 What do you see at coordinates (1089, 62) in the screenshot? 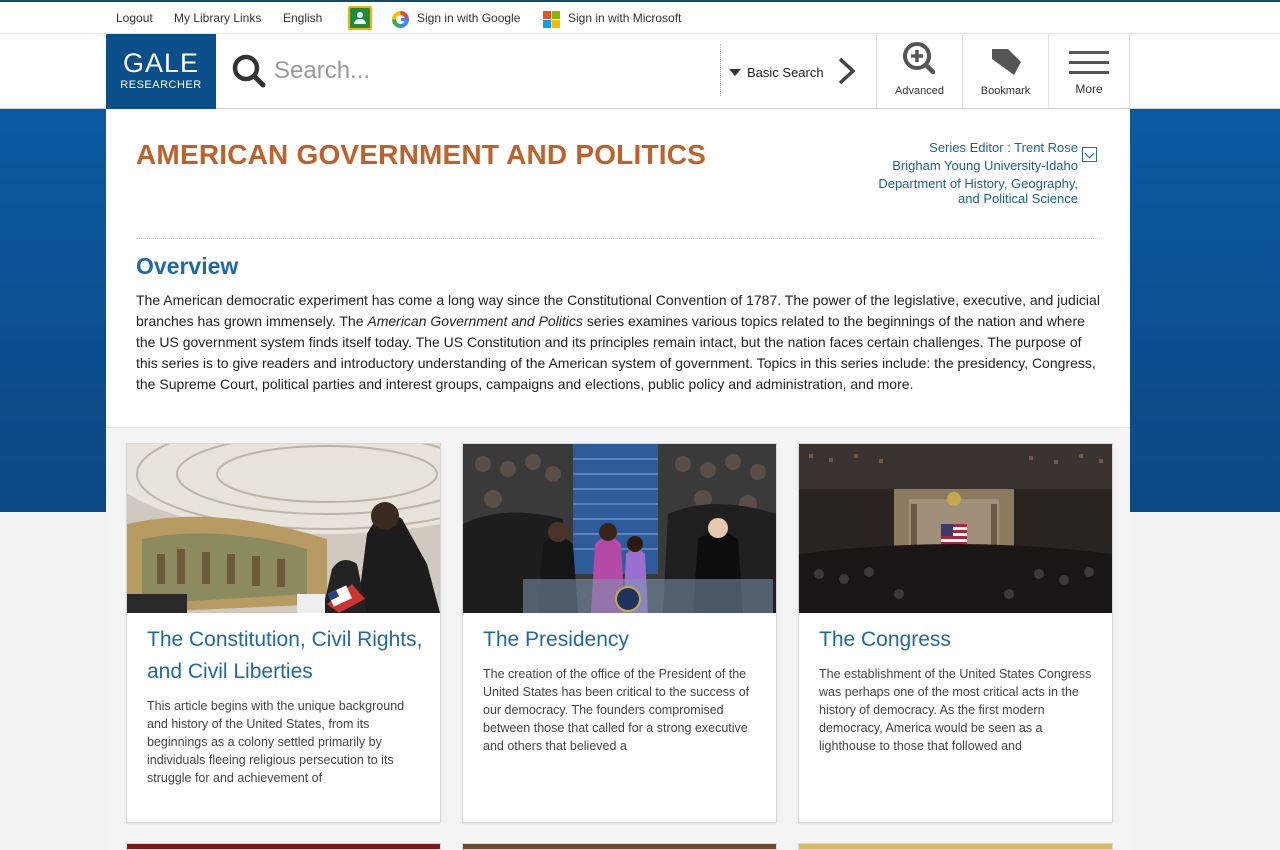
I see `hamburger-menu-icon` at bounding box center [1089, 62].